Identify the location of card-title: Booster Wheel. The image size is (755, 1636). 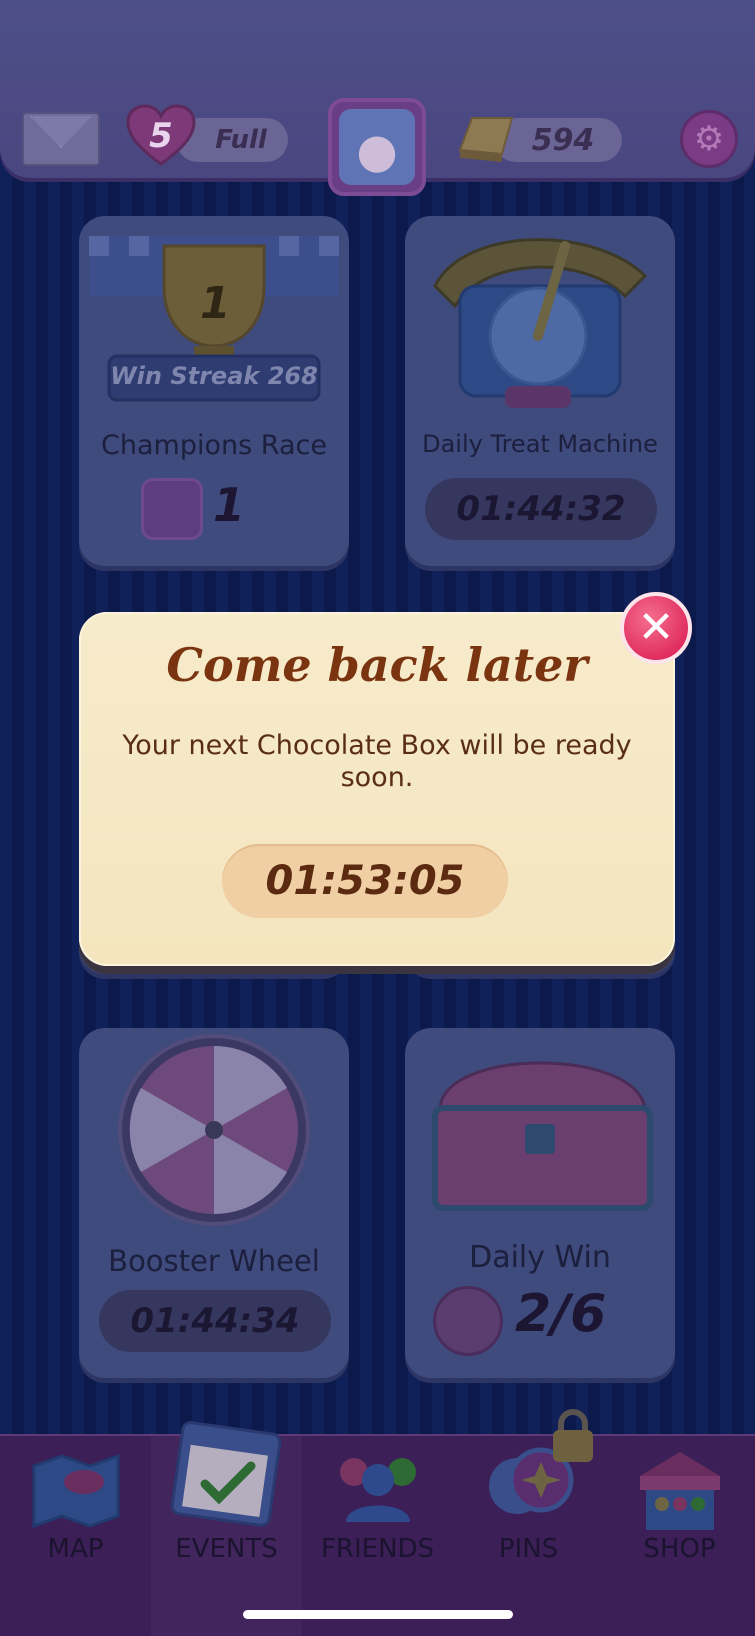
(214, 1261).